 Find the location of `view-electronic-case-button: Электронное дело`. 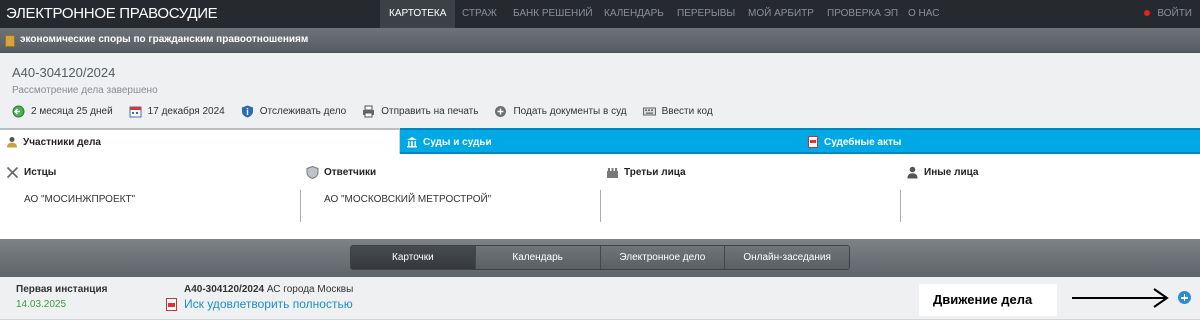

view-electronic-case-button: Электронное дело is located at coordinates (663, 257).